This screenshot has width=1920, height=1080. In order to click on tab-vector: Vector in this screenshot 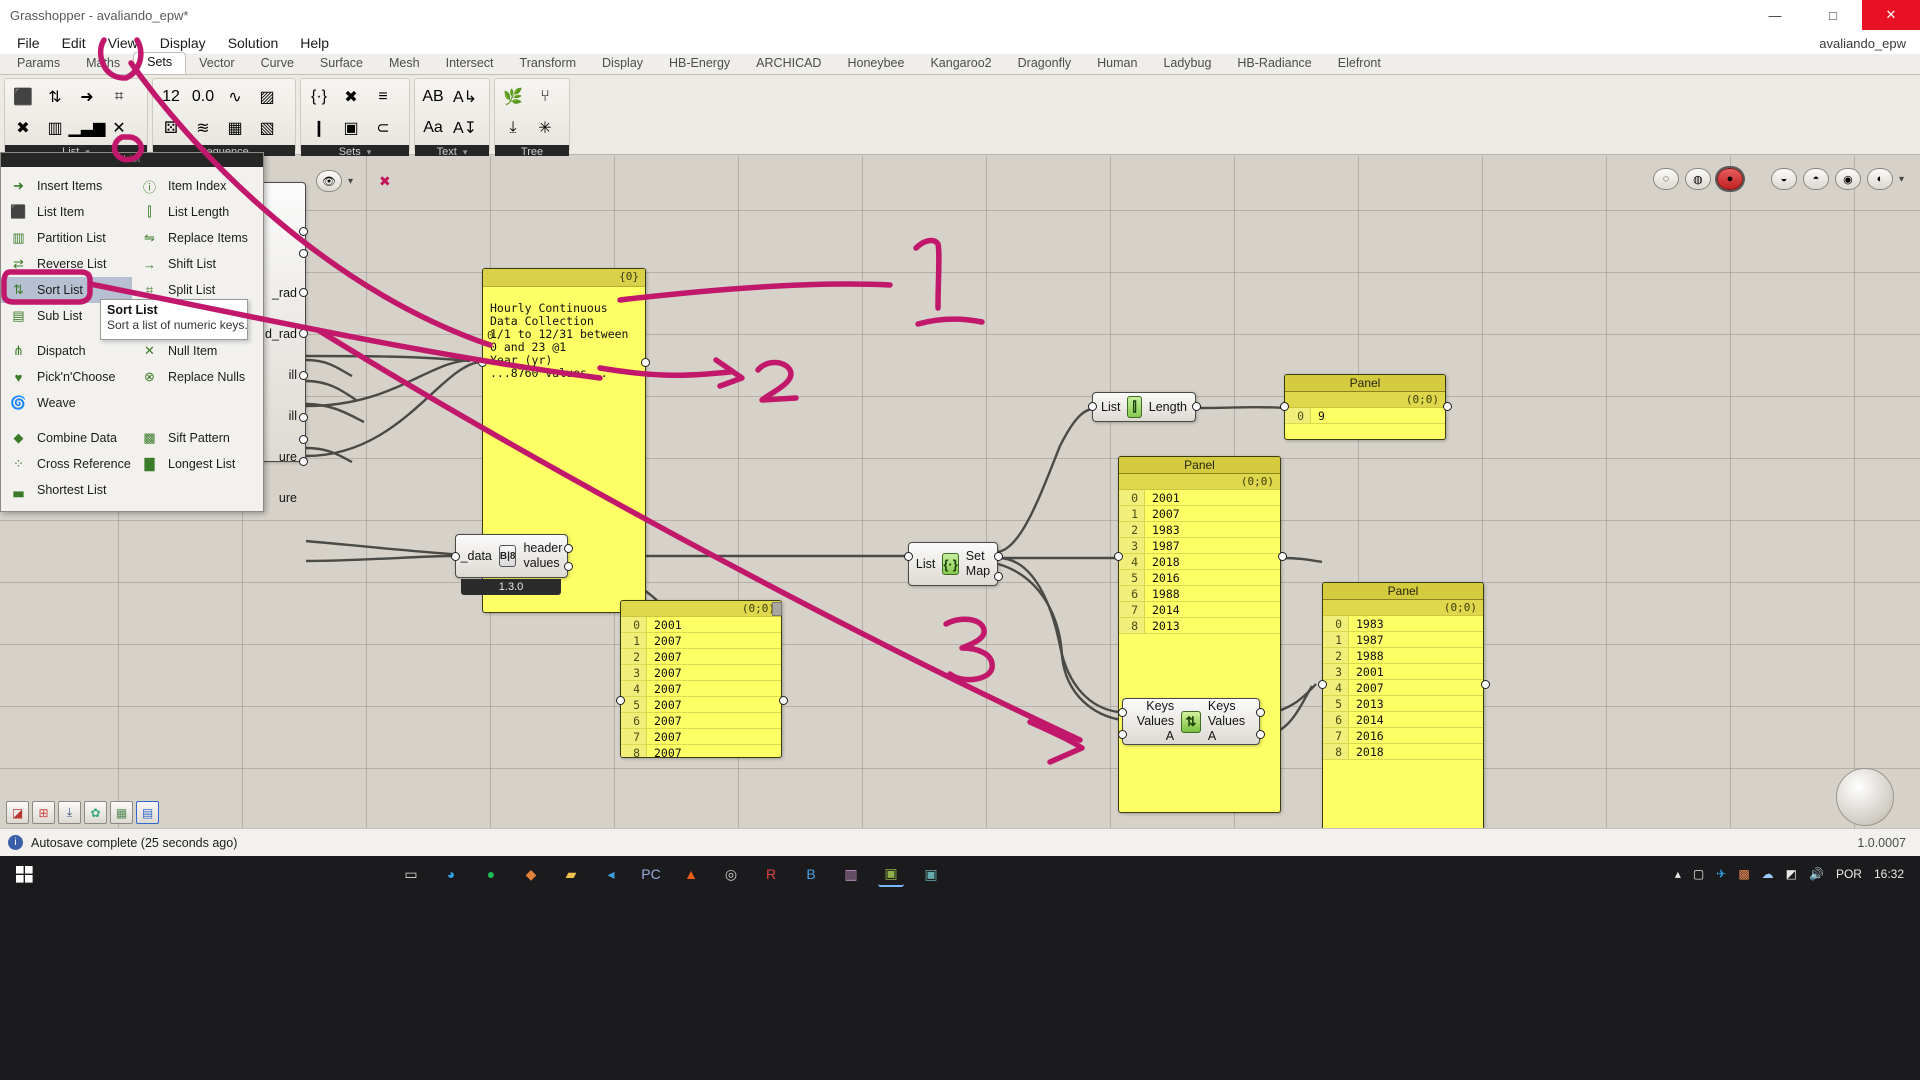, I will do `click(216, 64)`.